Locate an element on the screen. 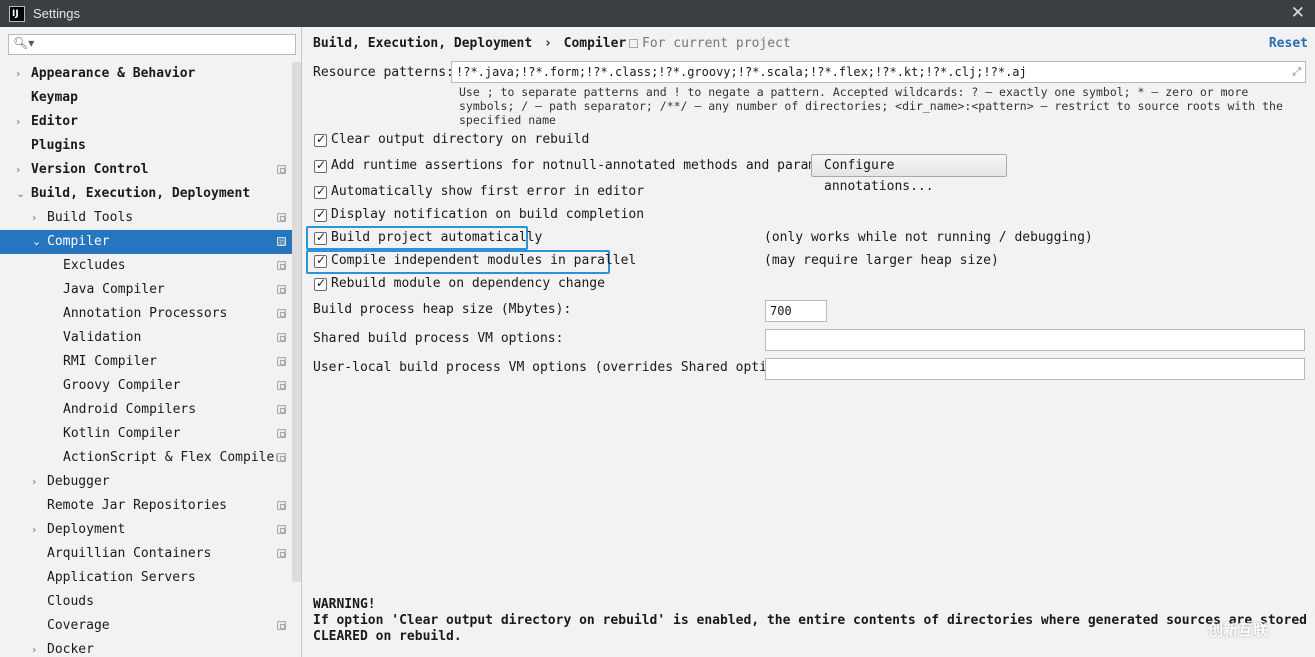 The image size is (1315, 657). sidebar-item-label: Coverage is located at coordinates (78, 625).